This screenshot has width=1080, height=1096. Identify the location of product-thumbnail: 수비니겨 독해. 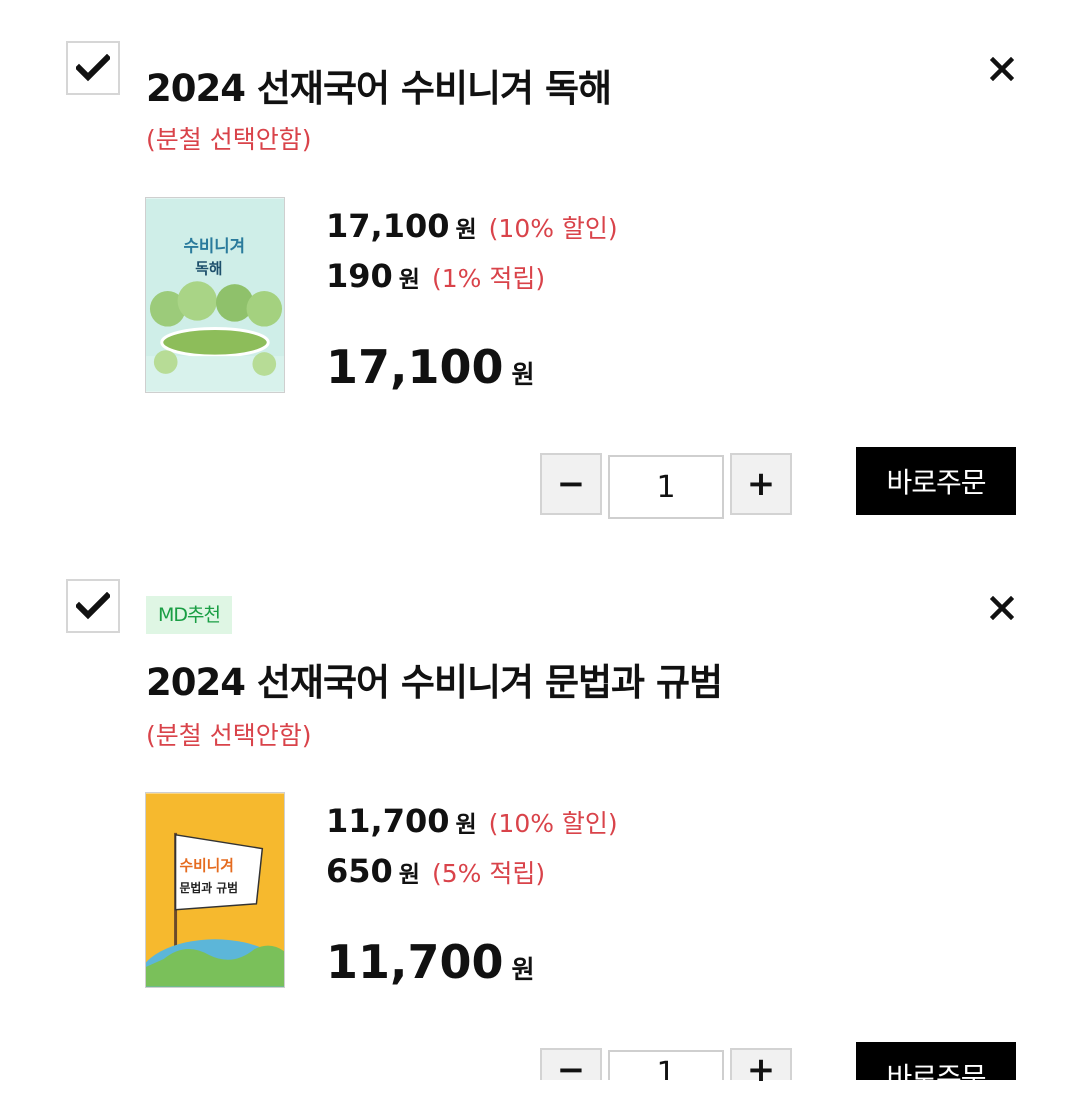
(215, 295).